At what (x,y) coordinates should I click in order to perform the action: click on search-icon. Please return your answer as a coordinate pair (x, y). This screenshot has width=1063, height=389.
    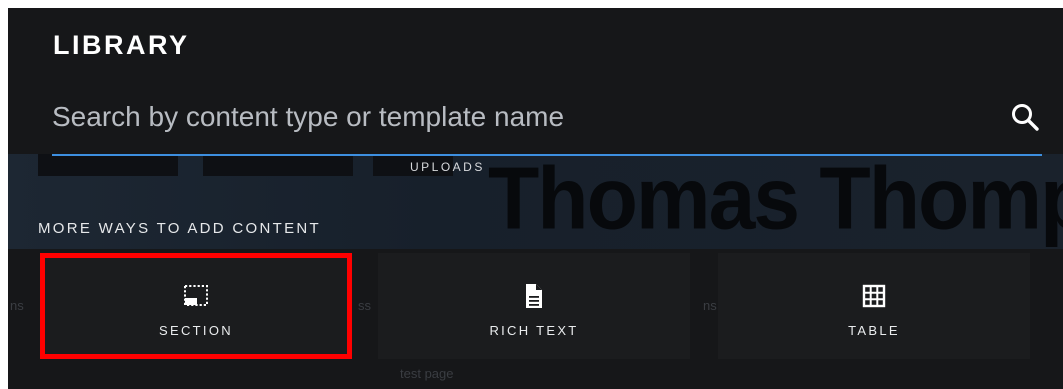
    Looking at the image, I should click on (1025, 117).